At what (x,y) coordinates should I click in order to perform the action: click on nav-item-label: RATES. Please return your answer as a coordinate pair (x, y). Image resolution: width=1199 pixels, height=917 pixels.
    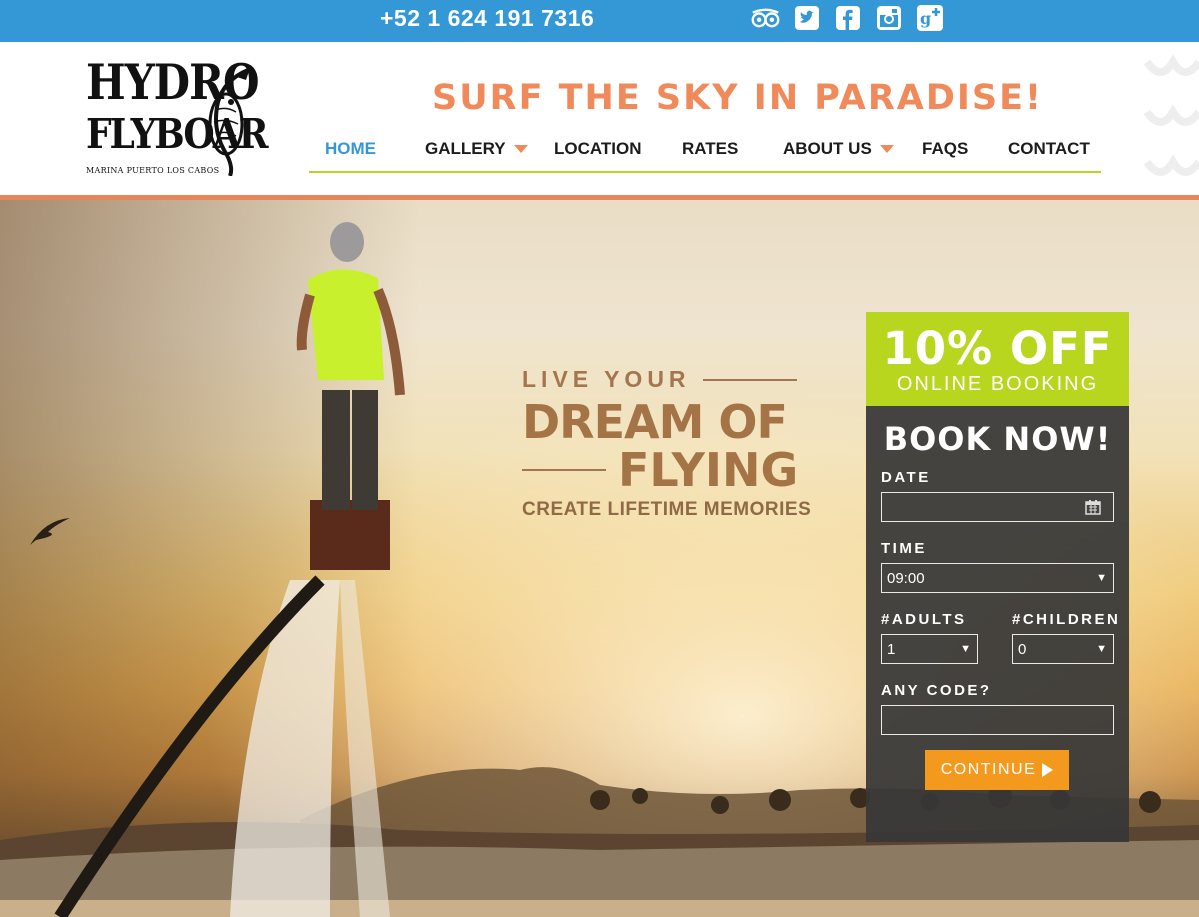
    Looking at the image, I should click on (710, 148).